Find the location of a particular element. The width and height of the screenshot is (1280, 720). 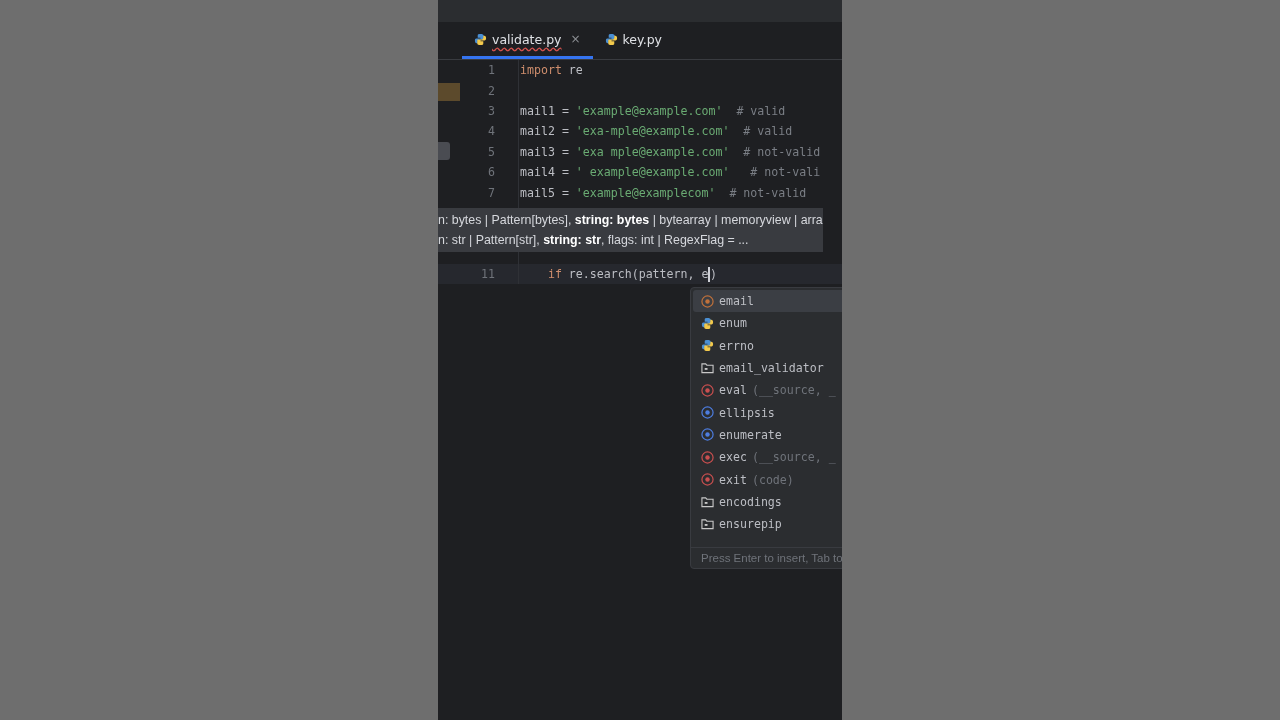

completion-item: email_validator is located at coordinates (767, 368).